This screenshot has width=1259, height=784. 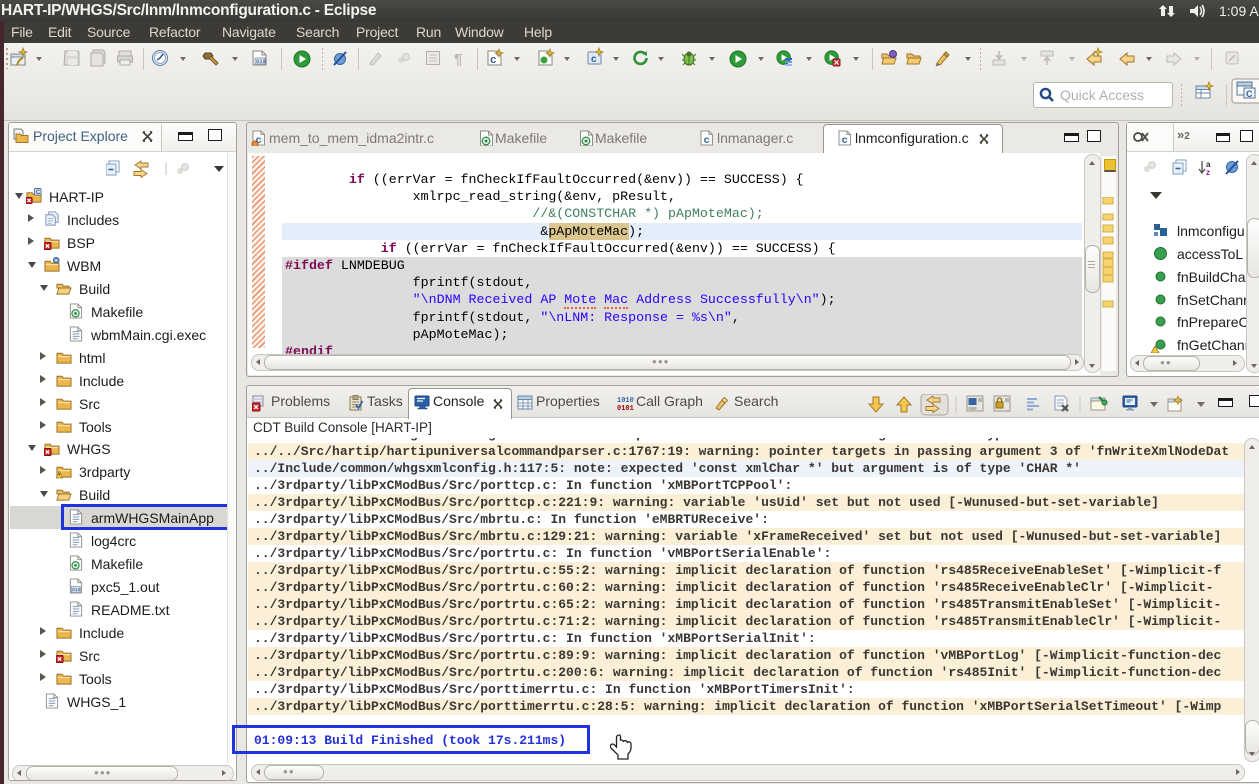 What do you see at coordinates (625, 401) in the screenshot?
I see `svg-text: 1010` at bounding box center [625, 401].